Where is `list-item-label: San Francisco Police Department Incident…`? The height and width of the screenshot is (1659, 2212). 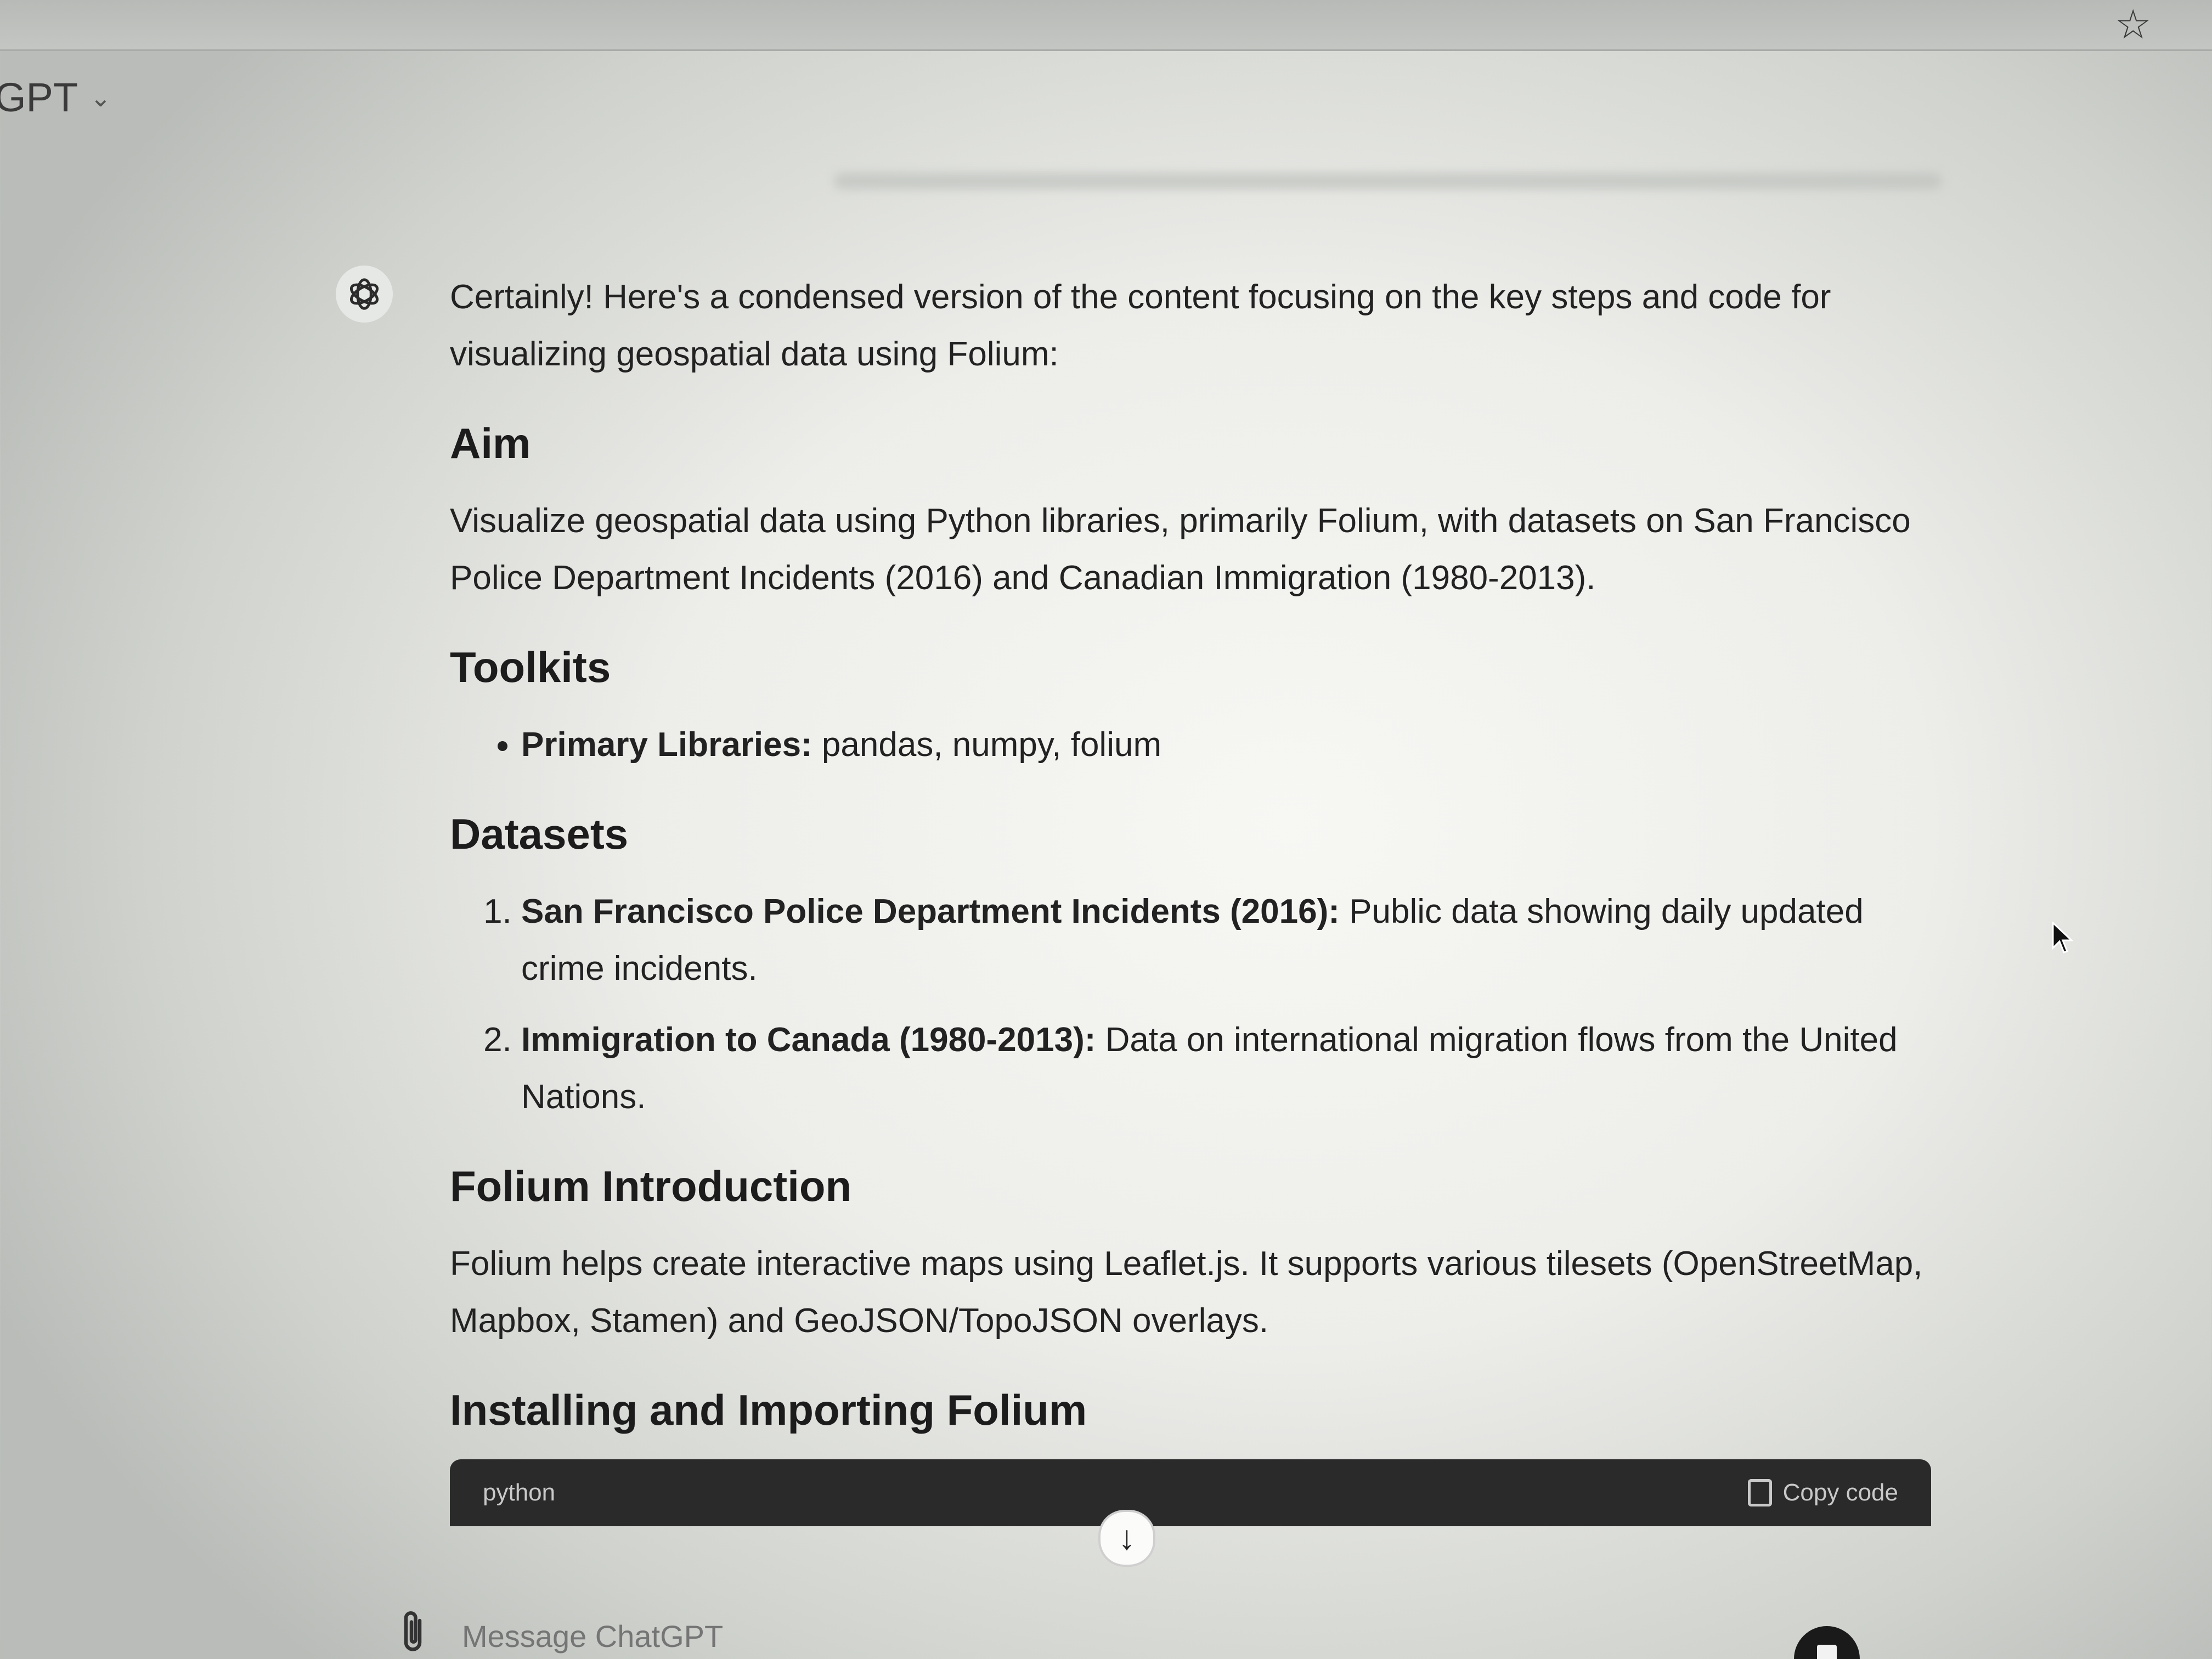
list-item-label: San Francisco Police Department Incident… is located at coordinates (931, 912).